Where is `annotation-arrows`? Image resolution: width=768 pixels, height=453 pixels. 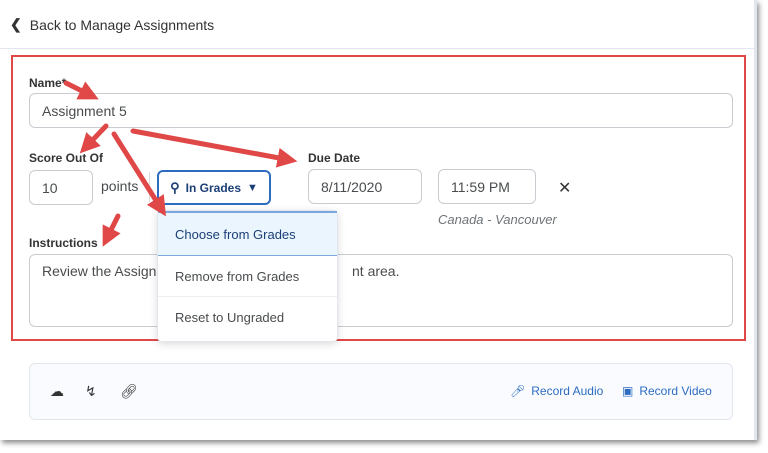
annotation-arrows is located at coordinates (180, 163).